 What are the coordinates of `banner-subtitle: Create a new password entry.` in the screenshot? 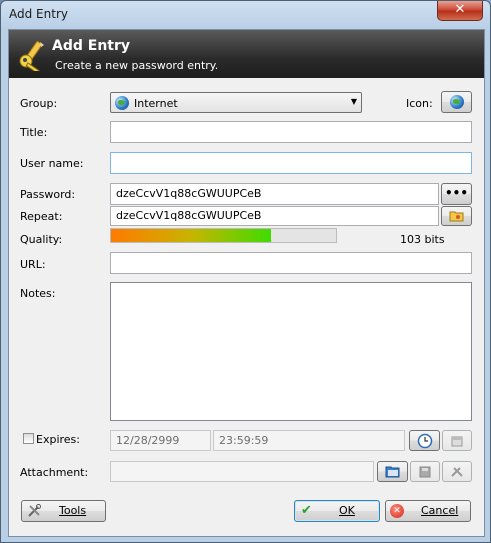 It's located at (137, 65).